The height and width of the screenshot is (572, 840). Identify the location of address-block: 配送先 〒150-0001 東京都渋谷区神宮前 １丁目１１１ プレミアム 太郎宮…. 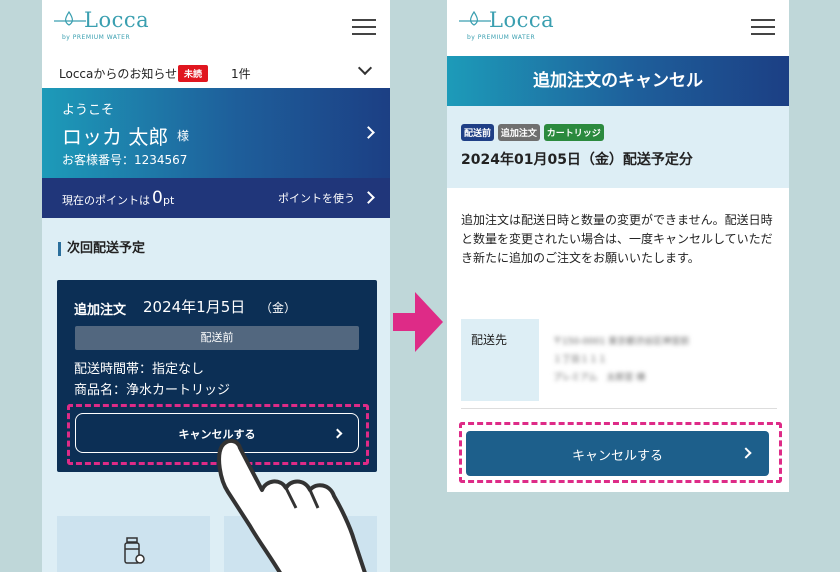
(619, 360).